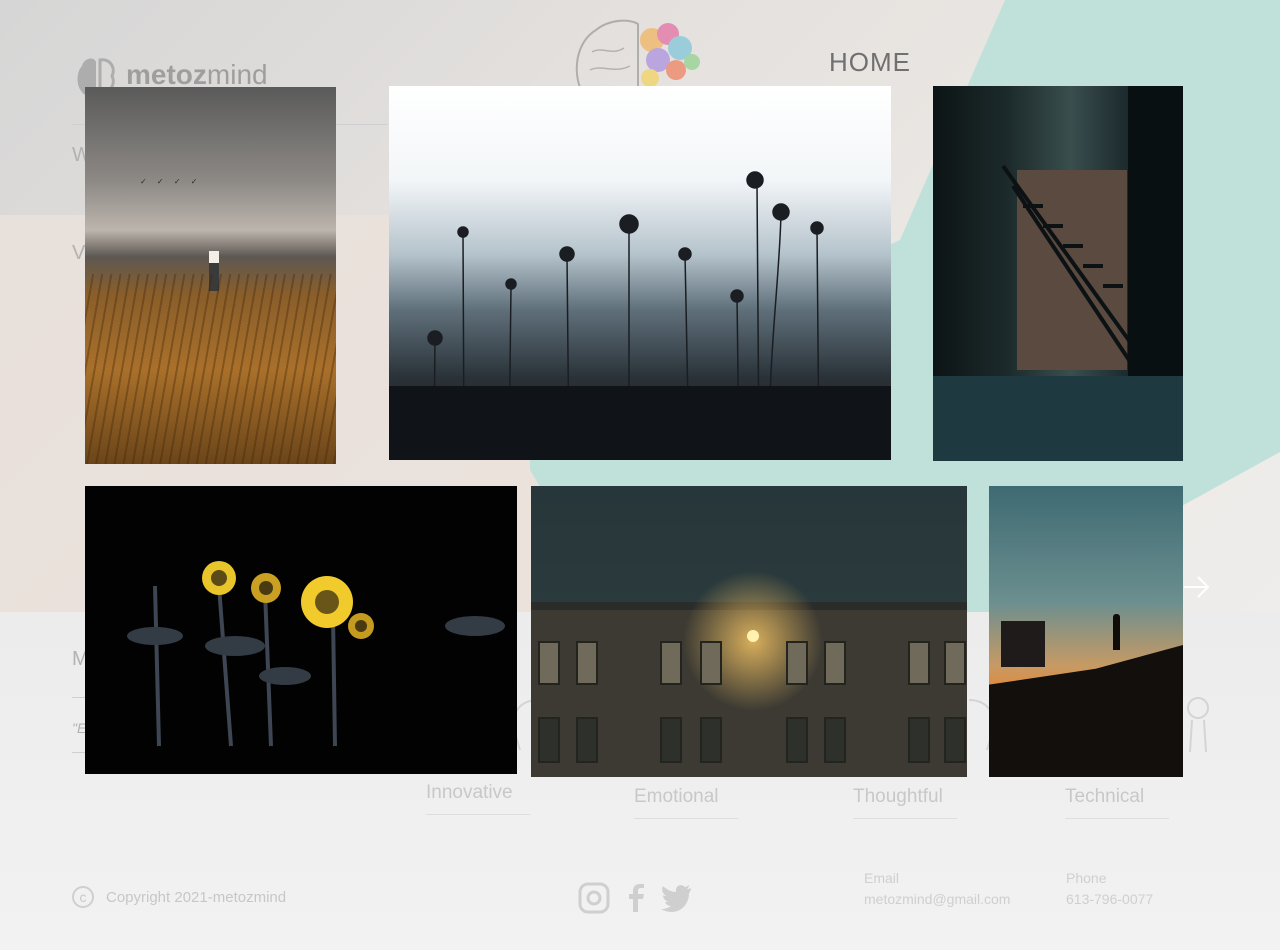 This screenshot has width=1280, height=950. What do you see at coordinates (1197, 587) in the screenshot?
I see `arrow-right-icon` at bounding box center [1197, 587].